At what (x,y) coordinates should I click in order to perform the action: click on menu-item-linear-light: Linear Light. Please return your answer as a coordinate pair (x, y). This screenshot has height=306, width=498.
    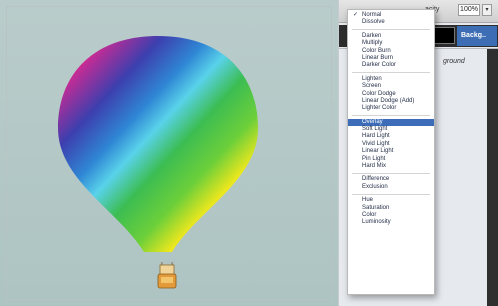
    Looking at the image, I should click on (391, 151).